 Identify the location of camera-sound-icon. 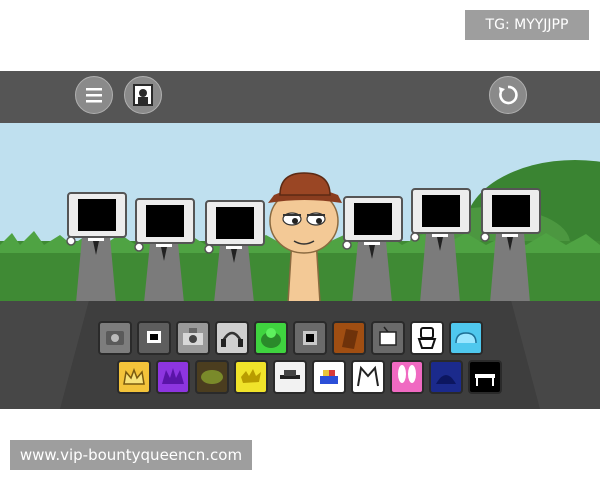
(115, 338).